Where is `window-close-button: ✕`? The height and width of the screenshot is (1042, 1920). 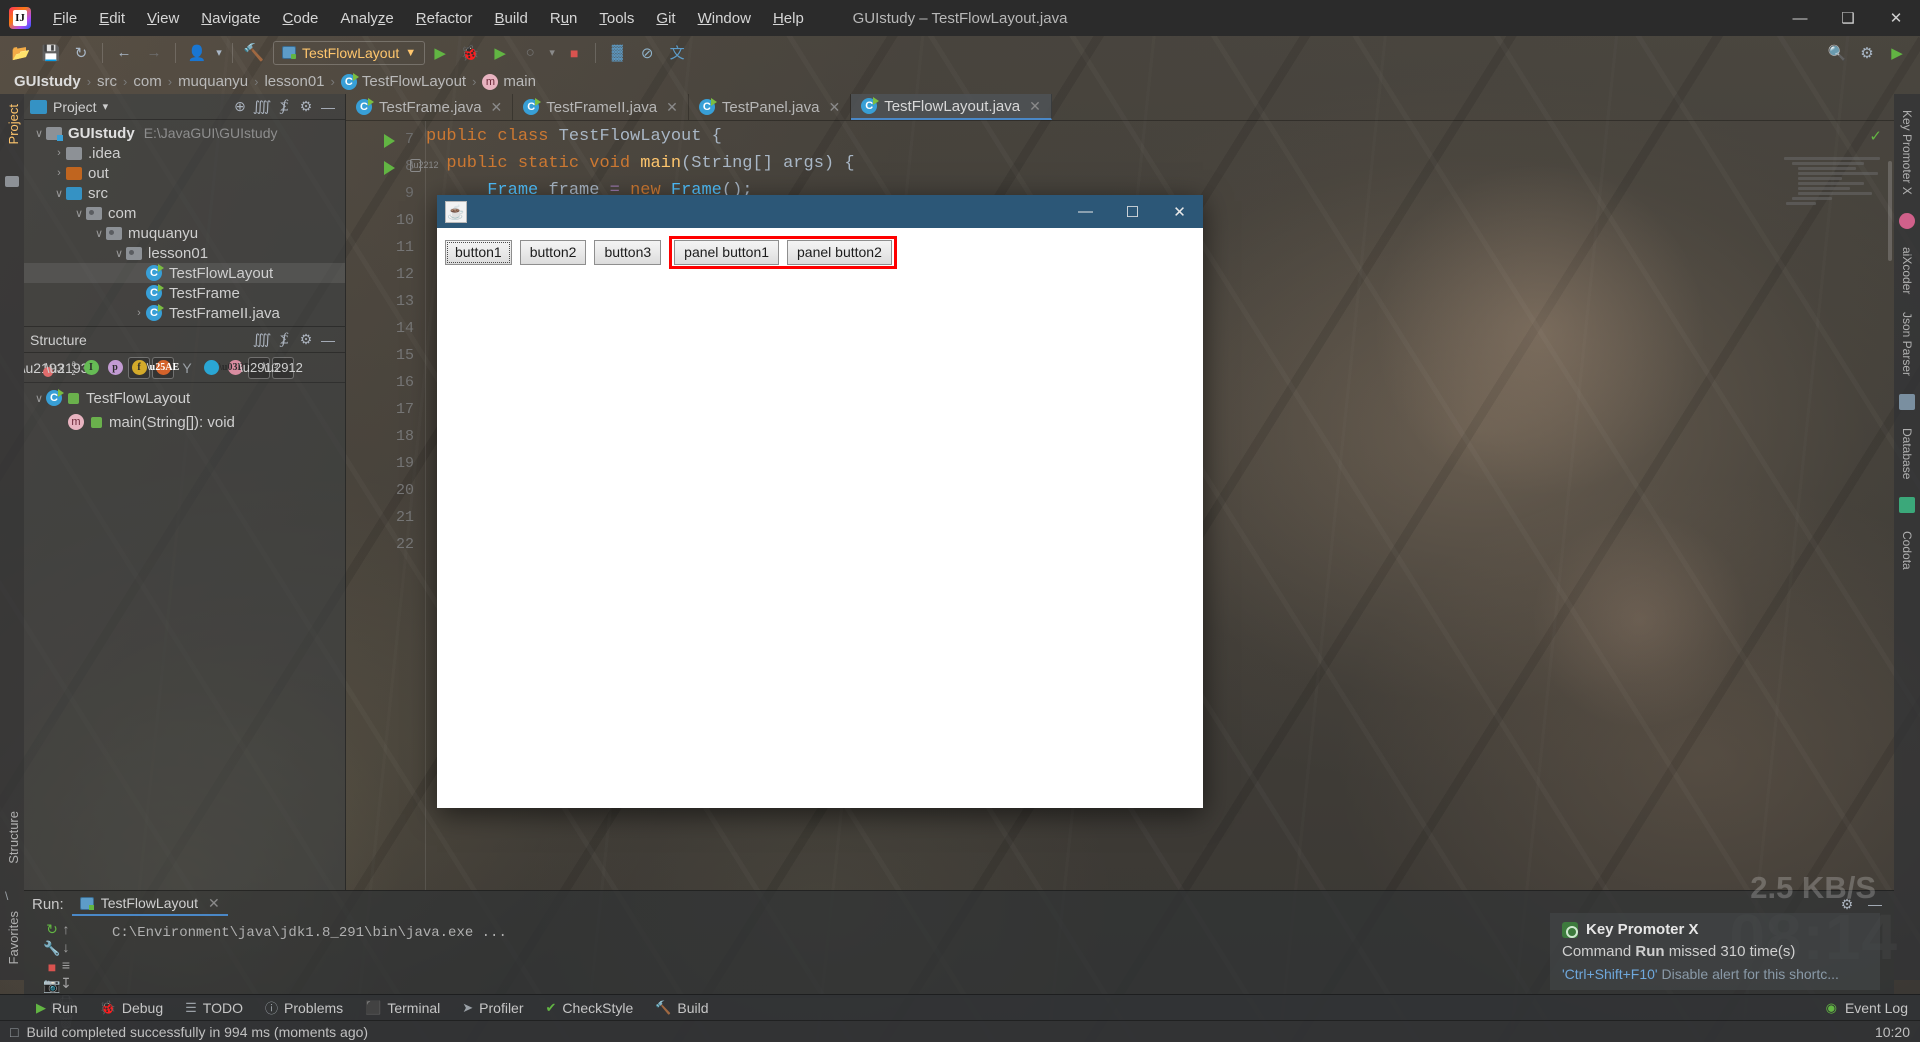
window-close-button: ✕ is located at coordinates (1896, 18).